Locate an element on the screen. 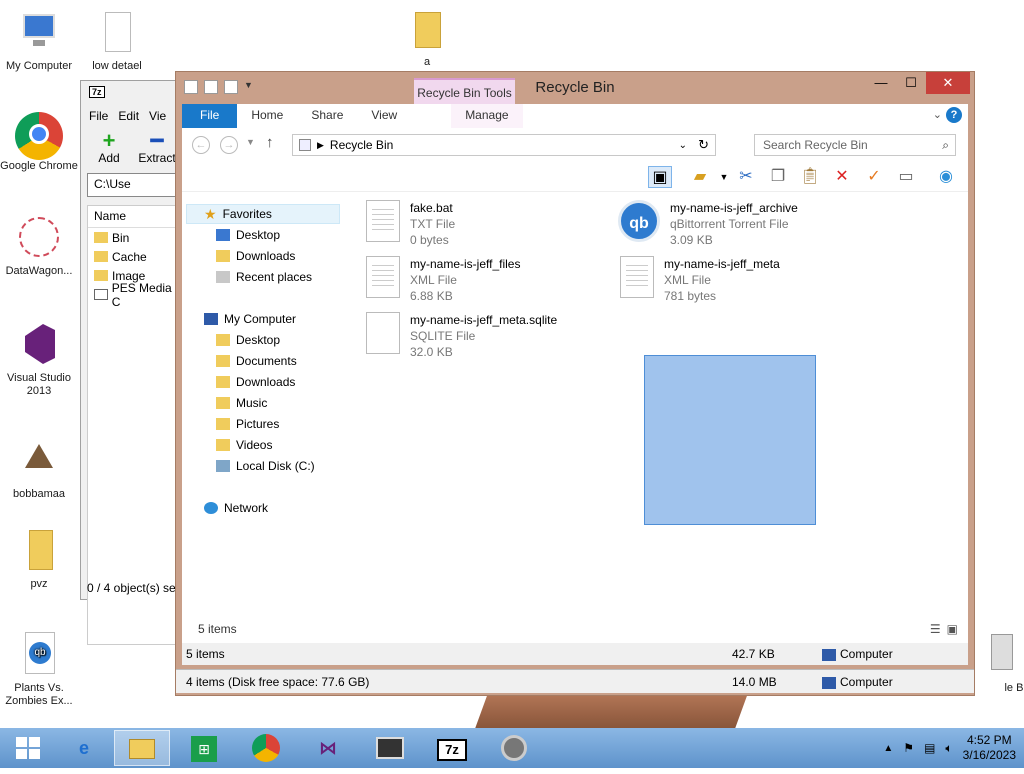 The height and width of the screenshot is (774, 1024). chevron-up-icon: ▲ is located at coordinates (888, 748).